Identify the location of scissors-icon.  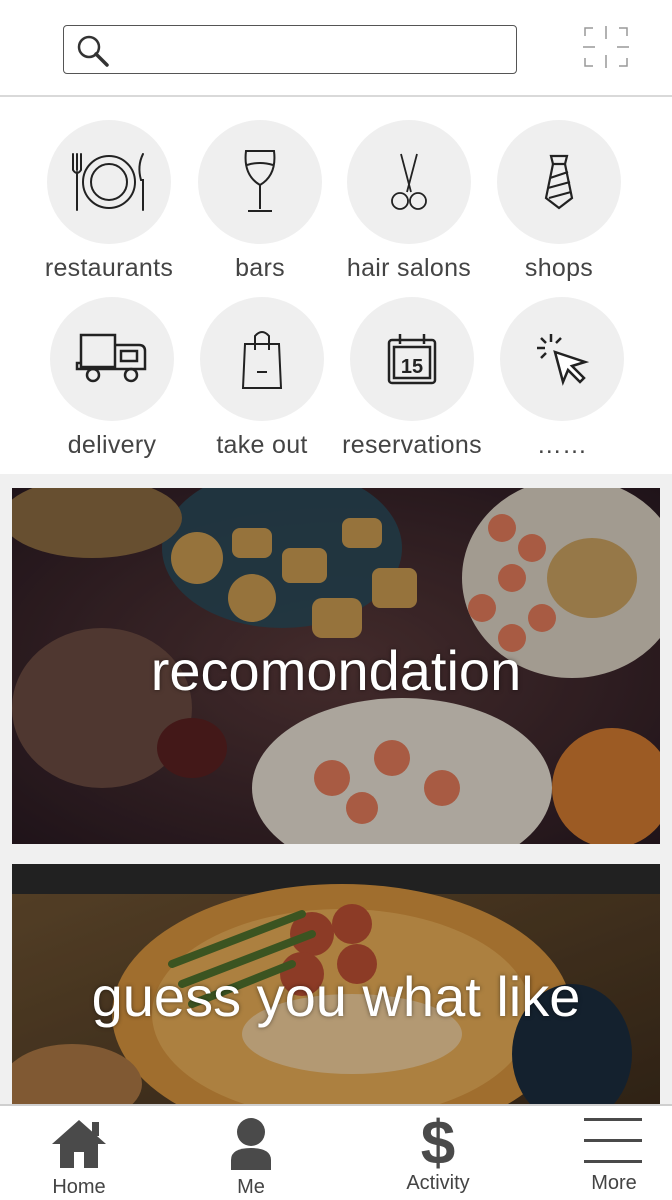
(409, 181).